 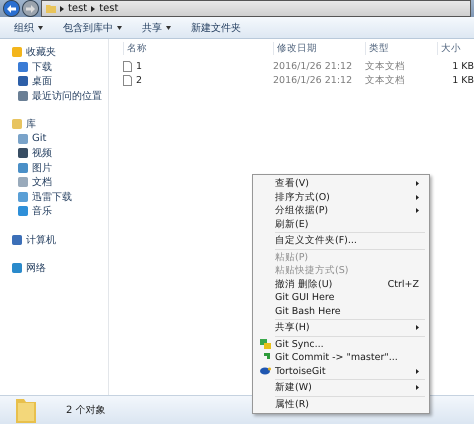 I want to click on menu-item: 撤消 删除(U) Ctrl+Z, so click(x=341, y=284).